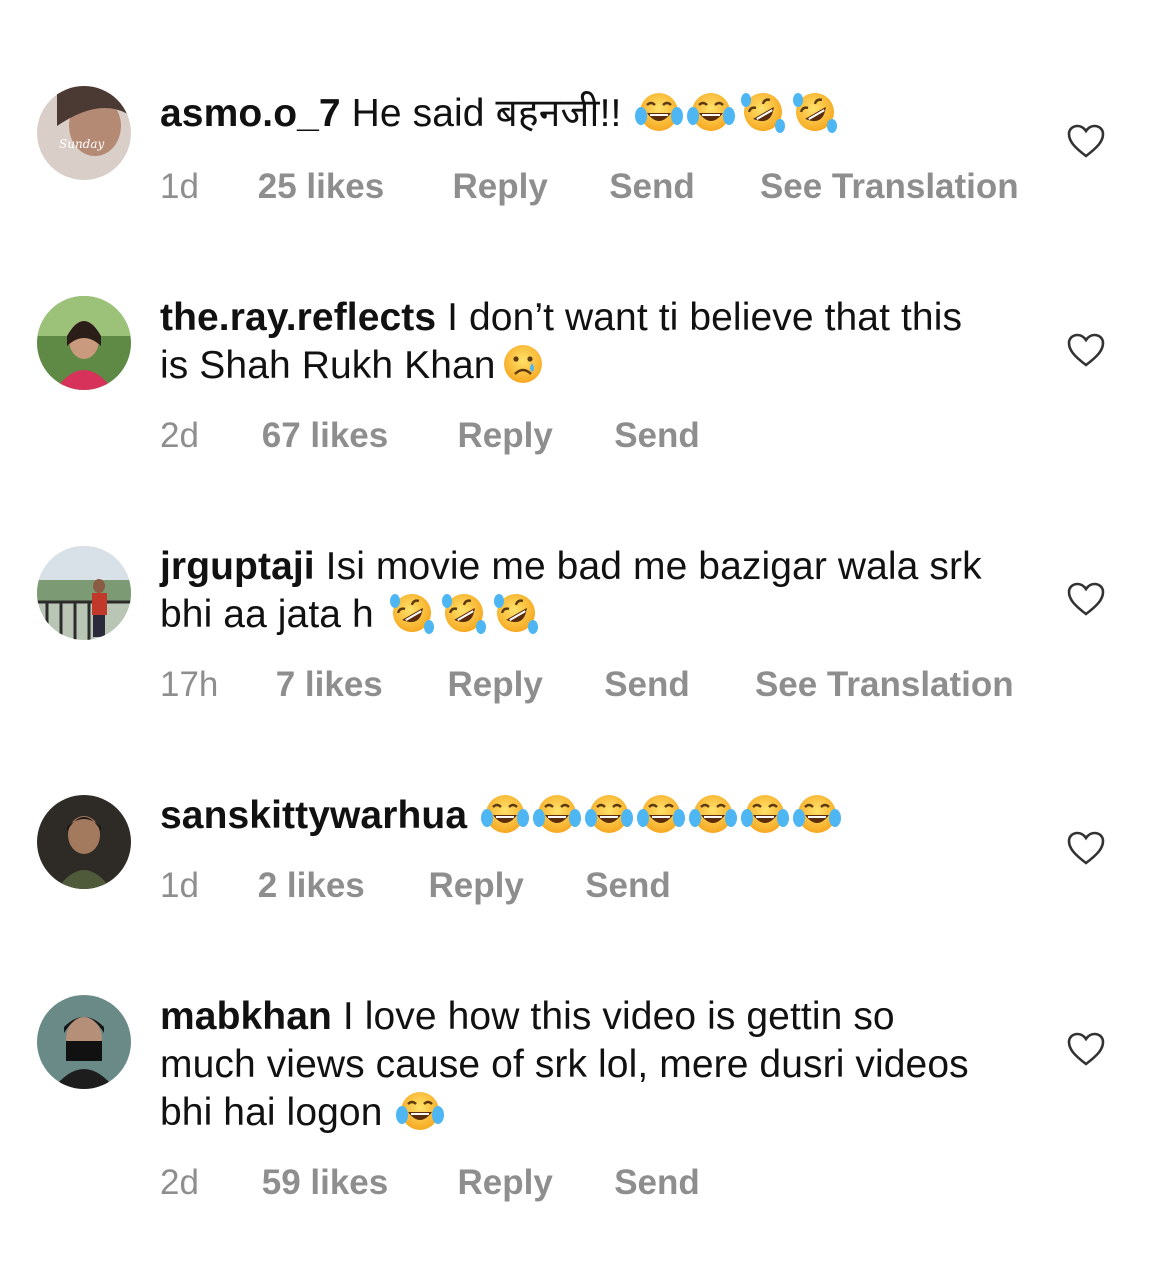 The width and height of the screenshot is (1170, 1262). I want to click on comment-meta: 2d 67 likes Reply Send, so click(430, 436).